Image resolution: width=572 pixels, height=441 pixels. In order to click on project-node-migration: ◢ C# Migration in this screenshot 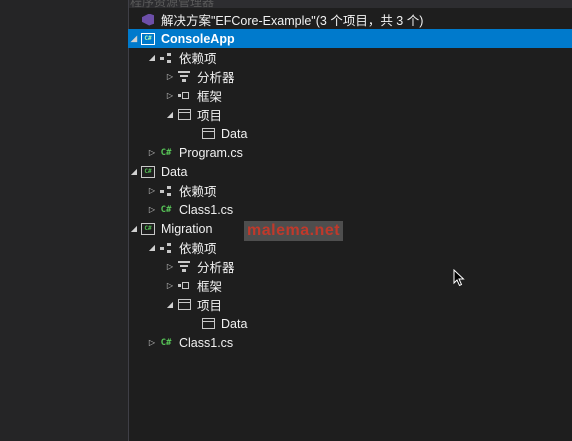, I will do `click(350, 228)`.